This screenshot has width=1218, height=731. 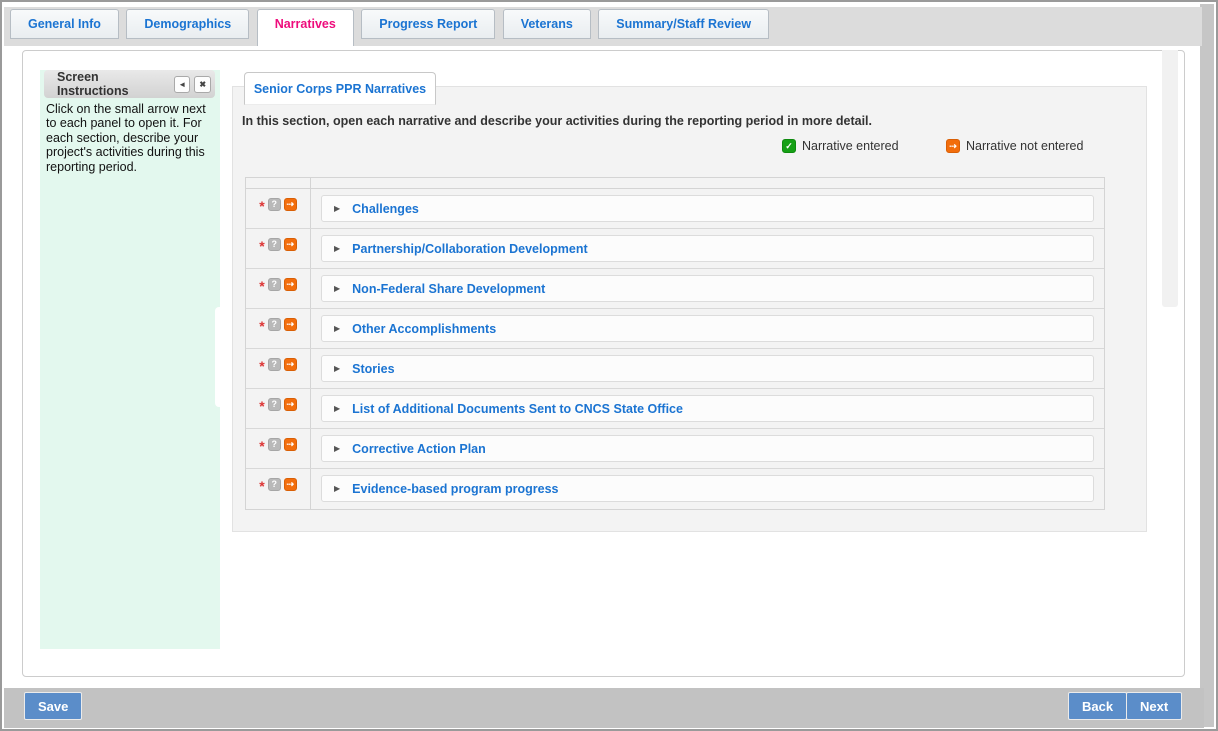 I want to click on narratives-panel-tab: Senior Corps PPR Narratives, so click(x=340, y=88).